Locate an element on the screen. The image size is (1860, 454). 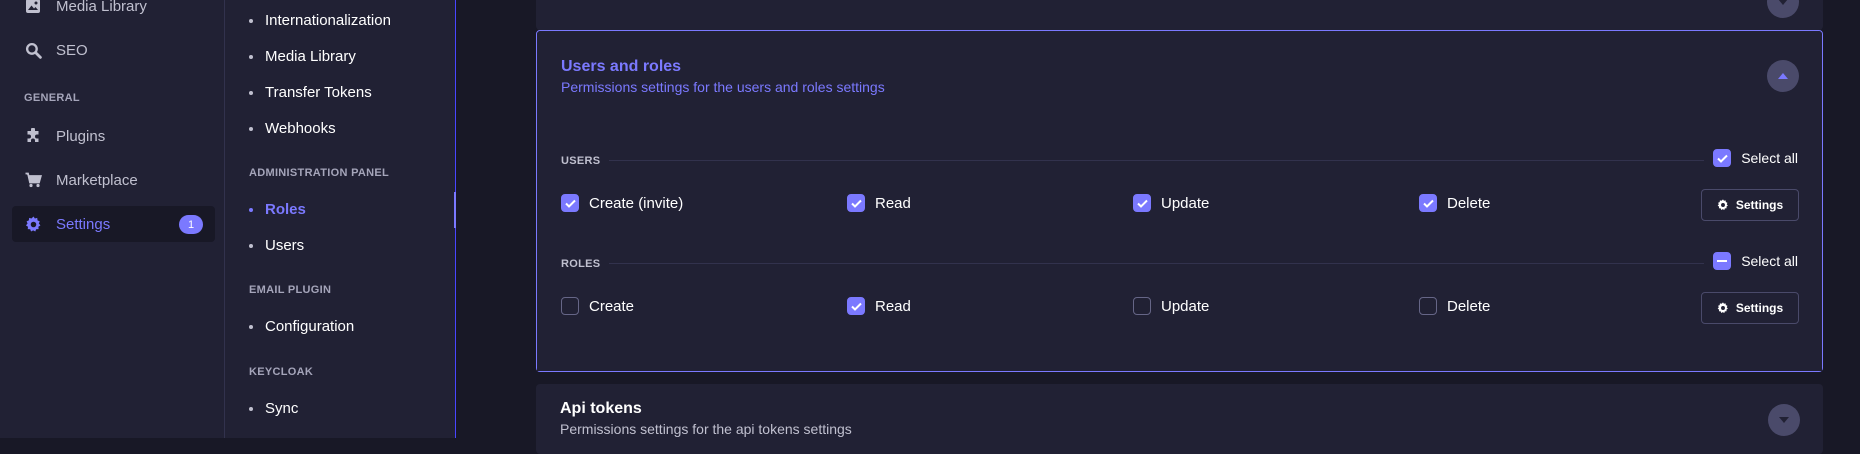
subnav-item-transfer-tokens: Transfer Tokens is located at coordinates (310, 92).